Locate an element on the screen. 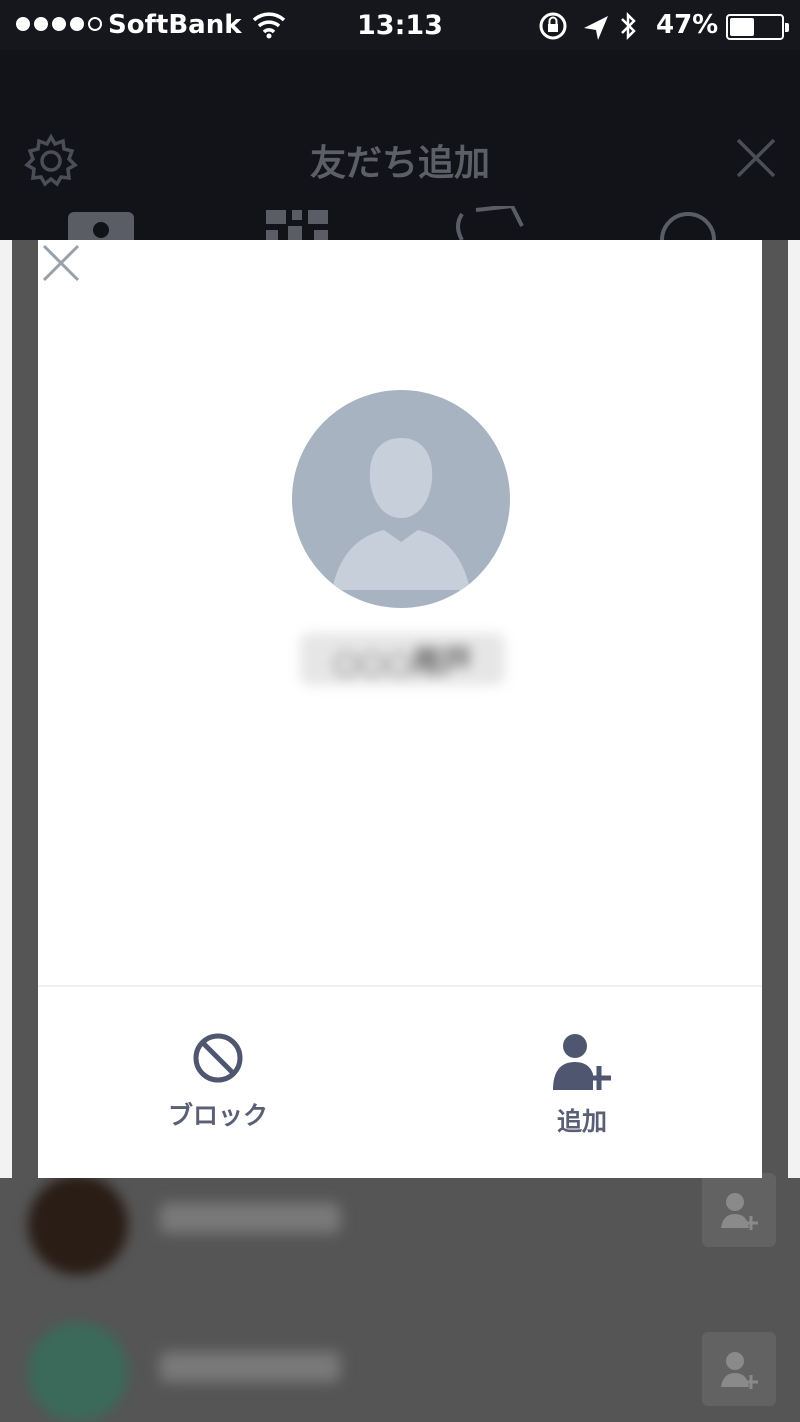 The image size is (800, 1422). battery-percent: 47% is located at coordinates (687, 25).